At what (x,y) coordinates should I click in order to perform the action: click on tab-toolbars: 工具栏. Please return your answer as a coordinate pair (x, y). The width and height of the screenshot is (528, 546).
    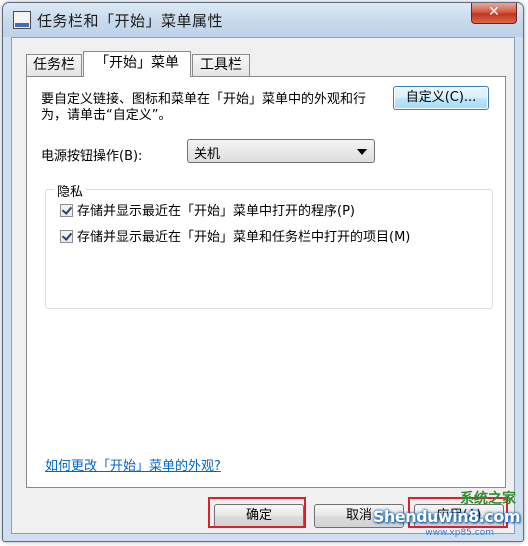
    Looking at the image, I should click on (221, 65).